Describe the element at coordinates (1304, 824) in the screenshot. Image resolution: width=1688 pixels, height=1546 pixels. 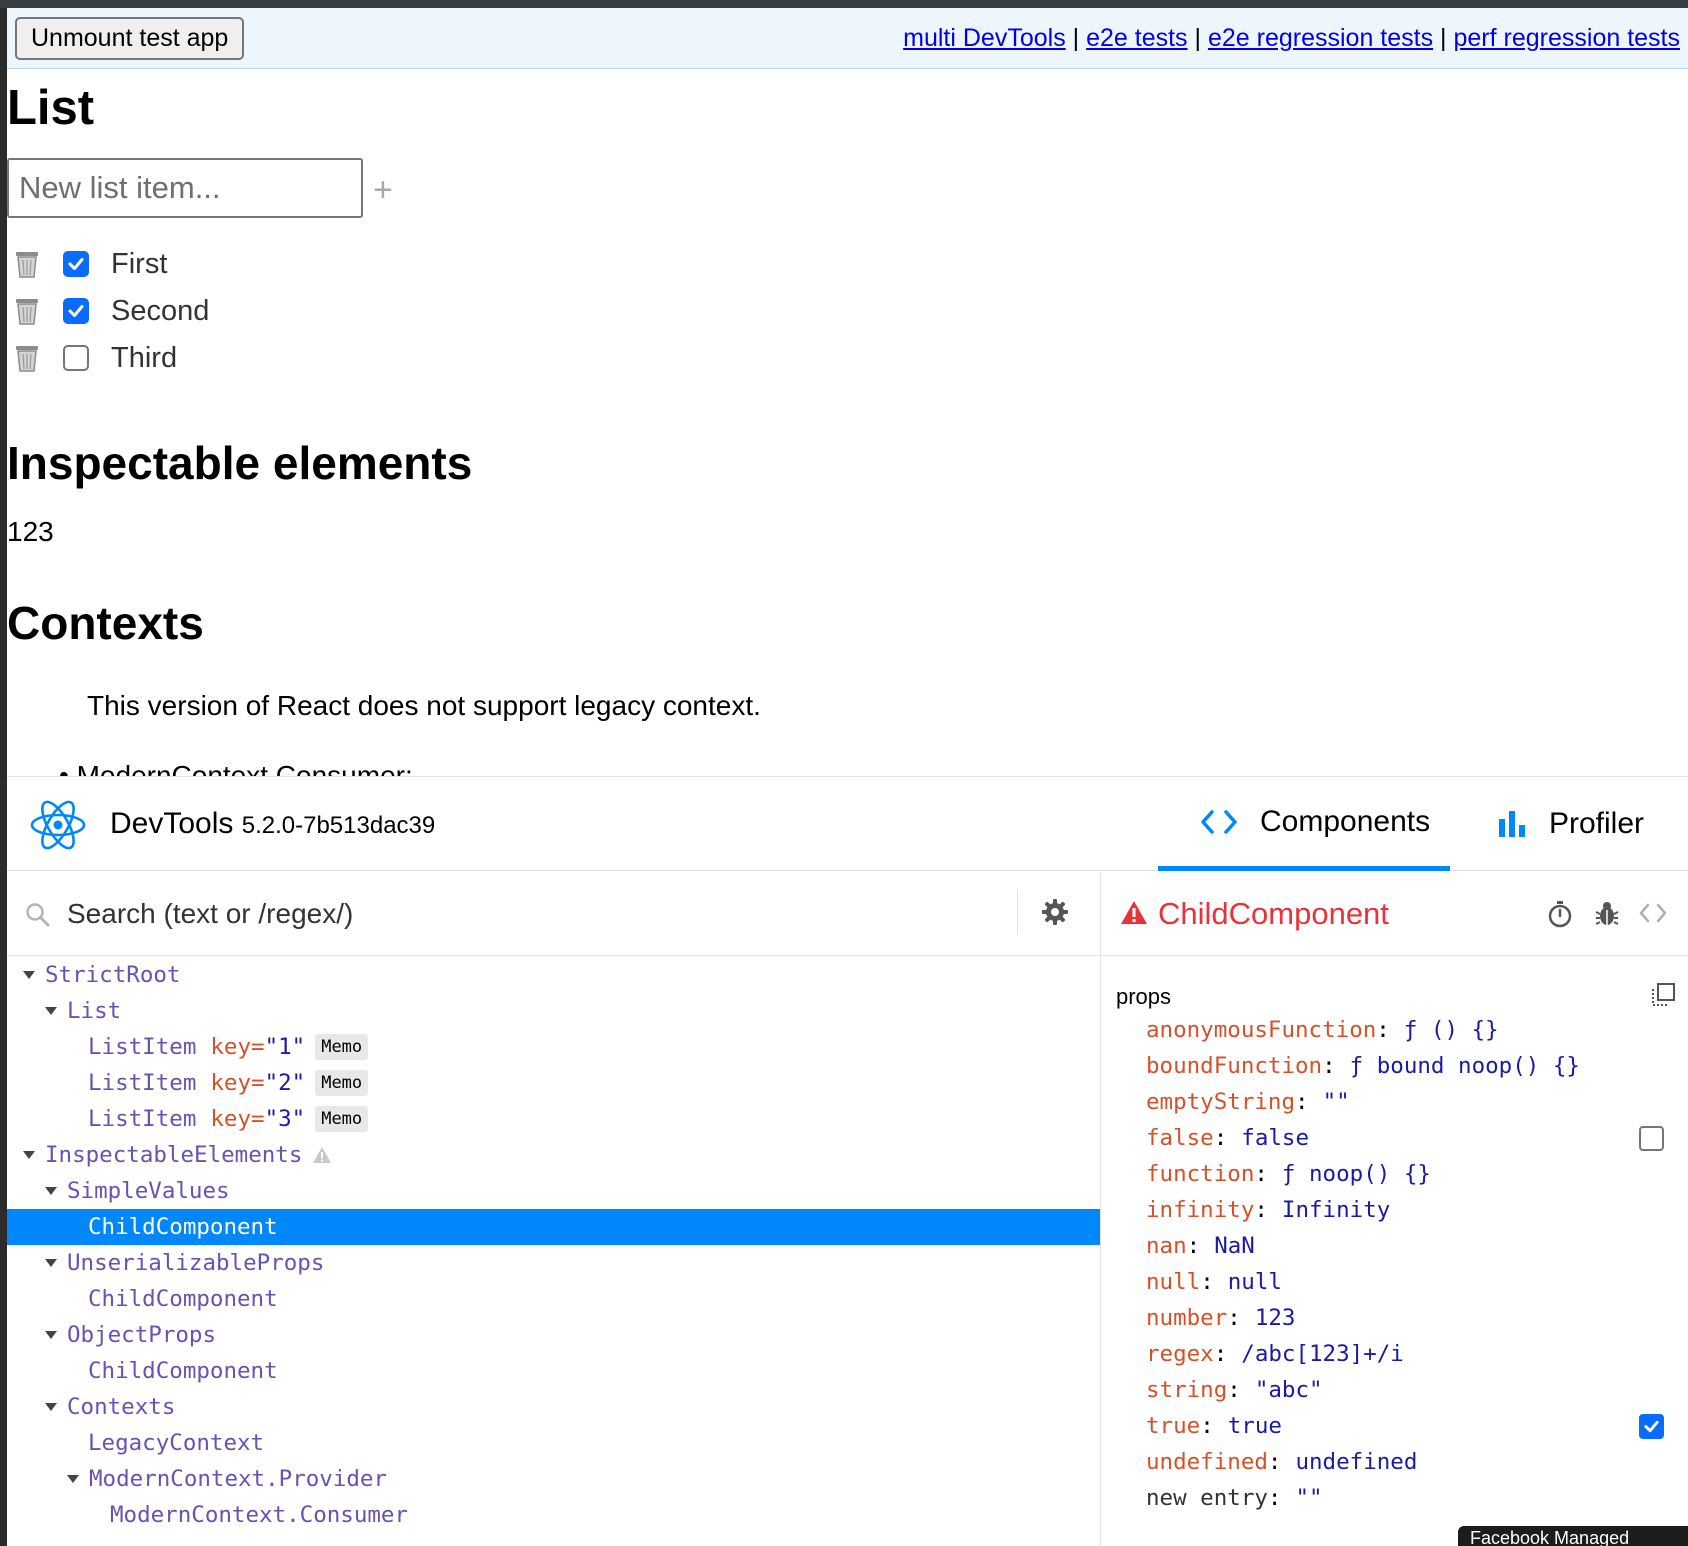
I see `tab-components: Components` at that location.